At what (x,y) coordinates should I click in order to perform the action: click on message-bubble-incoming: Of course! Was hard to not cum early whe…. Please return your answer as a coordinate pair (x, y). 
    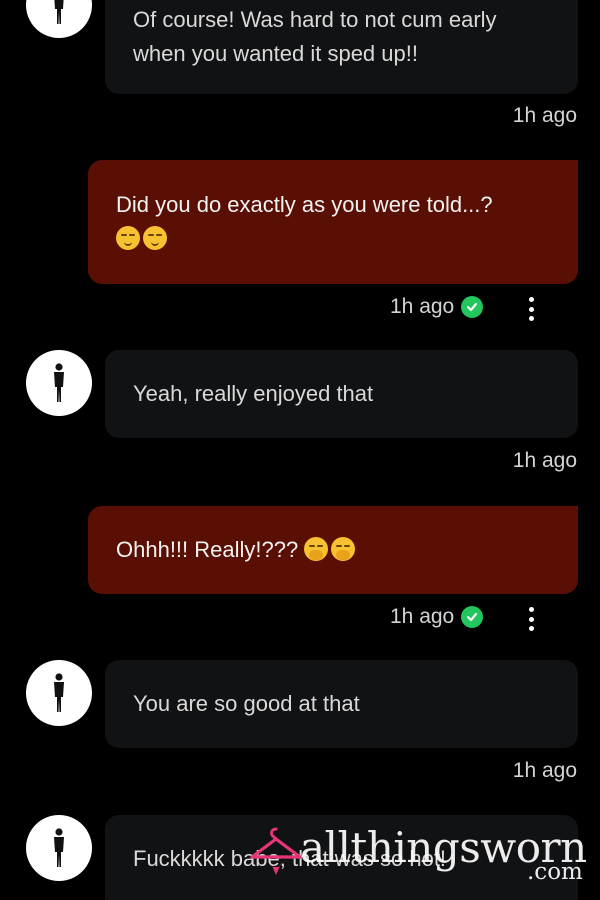
    Looking at the image, I should click on (341, 47).